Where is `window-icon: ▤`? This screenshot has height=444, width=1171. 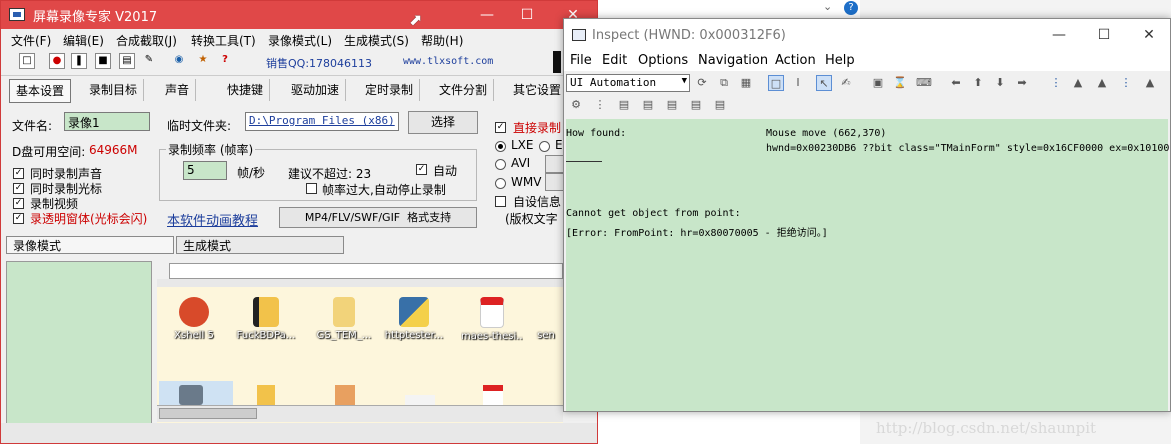
window-icon: ▤ is located at coordinates (127, 61).